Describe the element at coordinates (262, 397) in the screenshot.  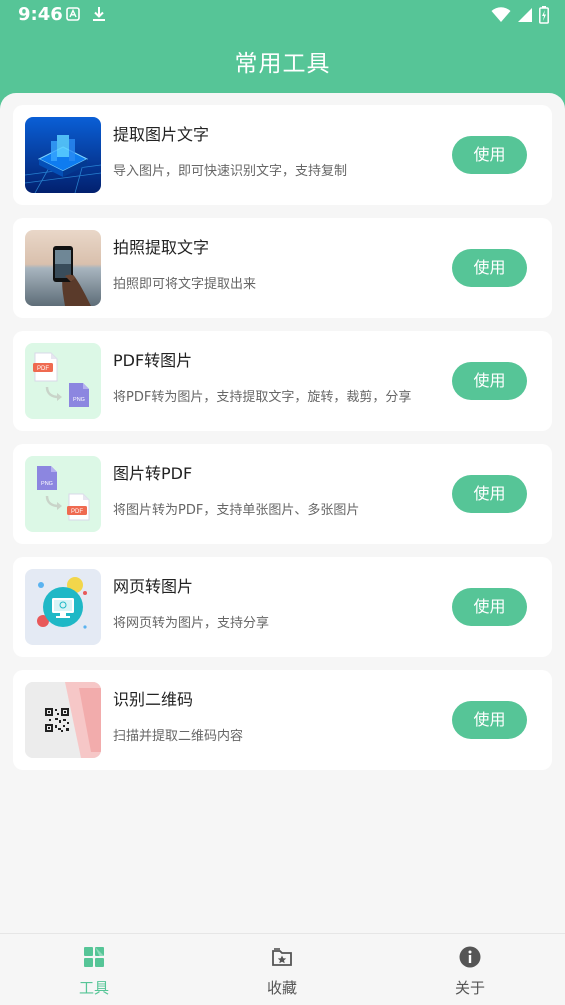
I see `tool-description: 将PDF转为图片，支持提取文字，旋转，裁剪，分享` at that location.